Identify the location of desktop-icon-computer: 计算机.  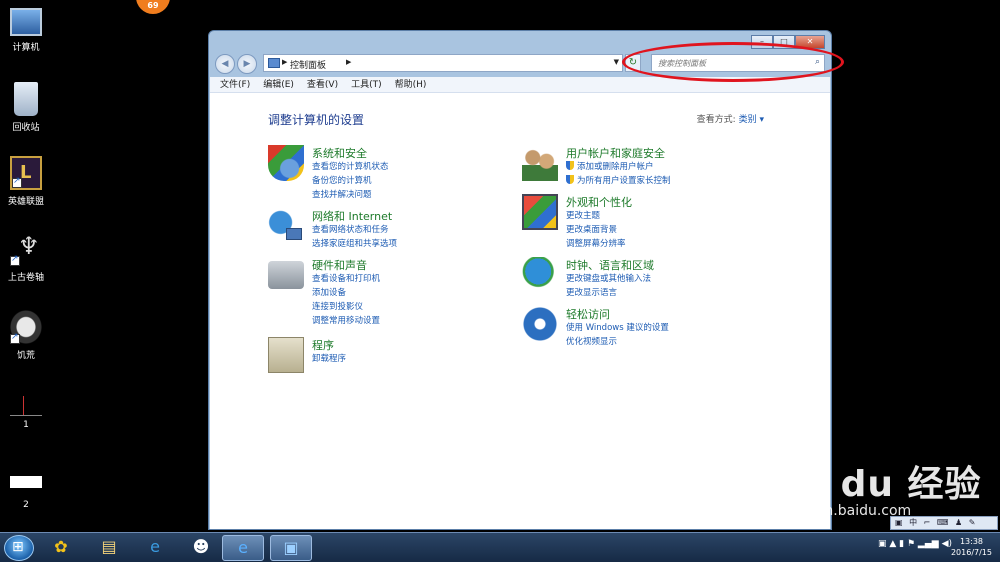
(26, 30).